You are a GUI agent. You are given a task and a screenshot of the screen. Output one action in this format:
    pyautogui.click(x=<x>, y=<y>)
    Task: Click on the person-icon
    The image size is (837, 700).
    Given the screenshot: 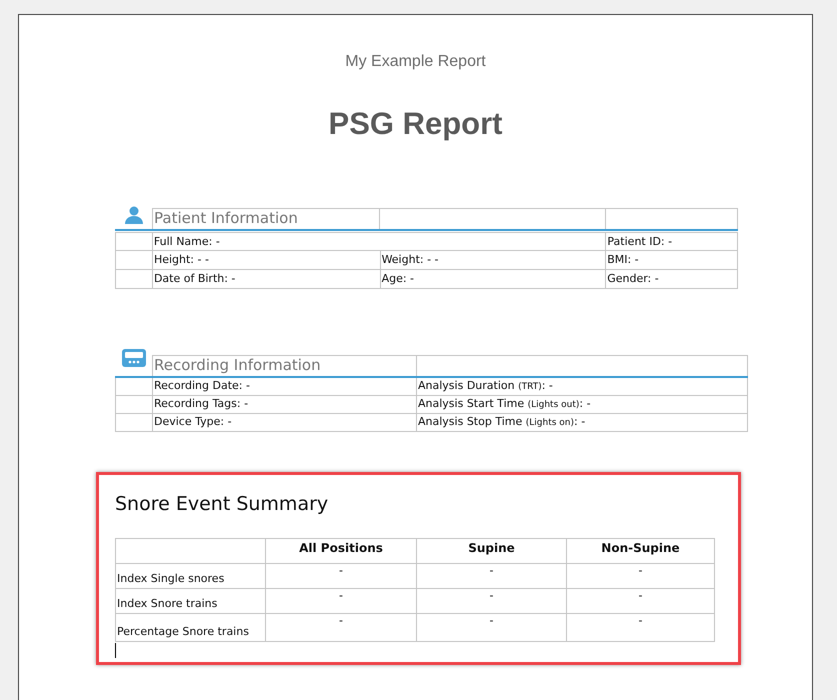 What is the action you would take?
    pyautogui.click(x=134, y=215)
    